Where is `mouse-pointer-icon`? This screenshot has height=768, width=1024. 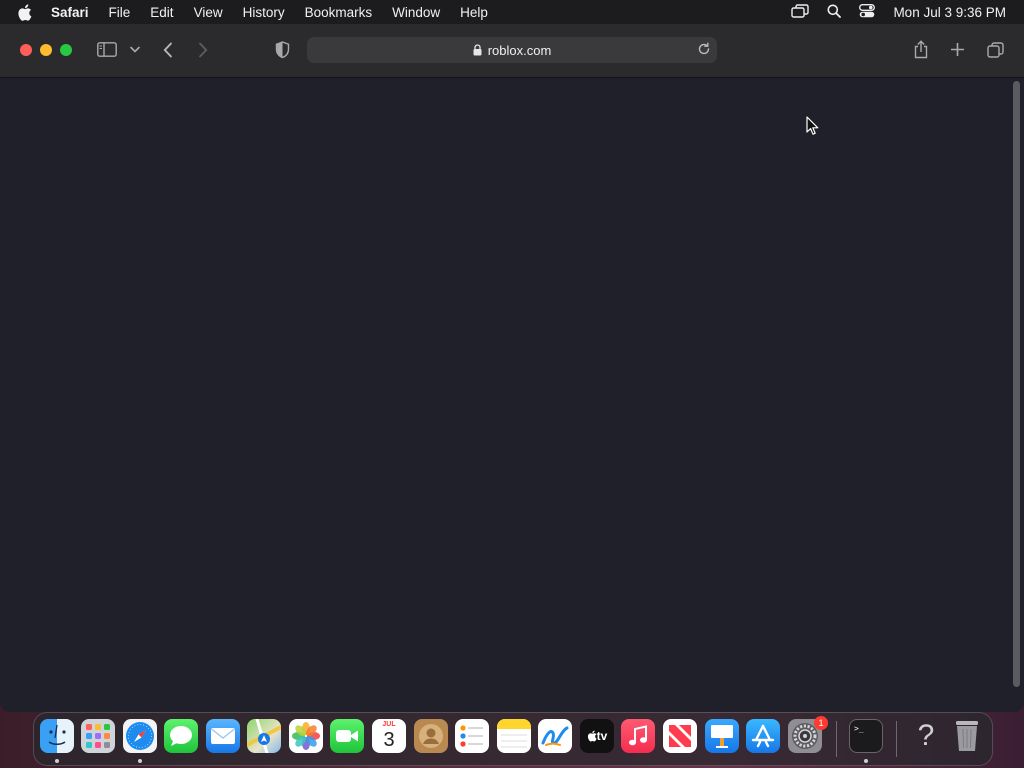
mouse-pointer-icon is located at coordinates (812, 128).